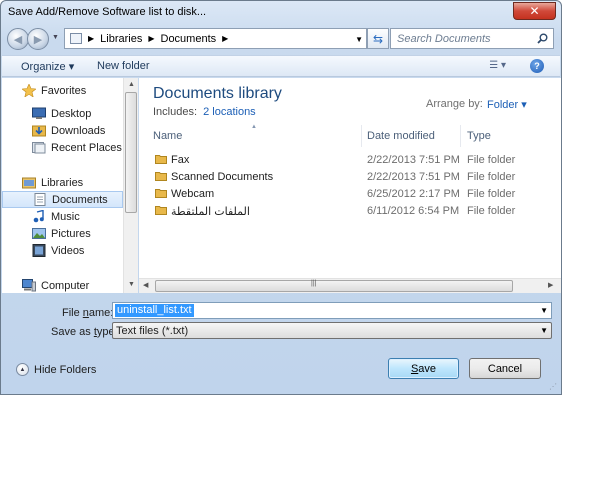  What do you see at coordinates (121, 39) in the screenshot?
I see `breadcrumb-libraries: Libraries` at bounding box center [121, 39].